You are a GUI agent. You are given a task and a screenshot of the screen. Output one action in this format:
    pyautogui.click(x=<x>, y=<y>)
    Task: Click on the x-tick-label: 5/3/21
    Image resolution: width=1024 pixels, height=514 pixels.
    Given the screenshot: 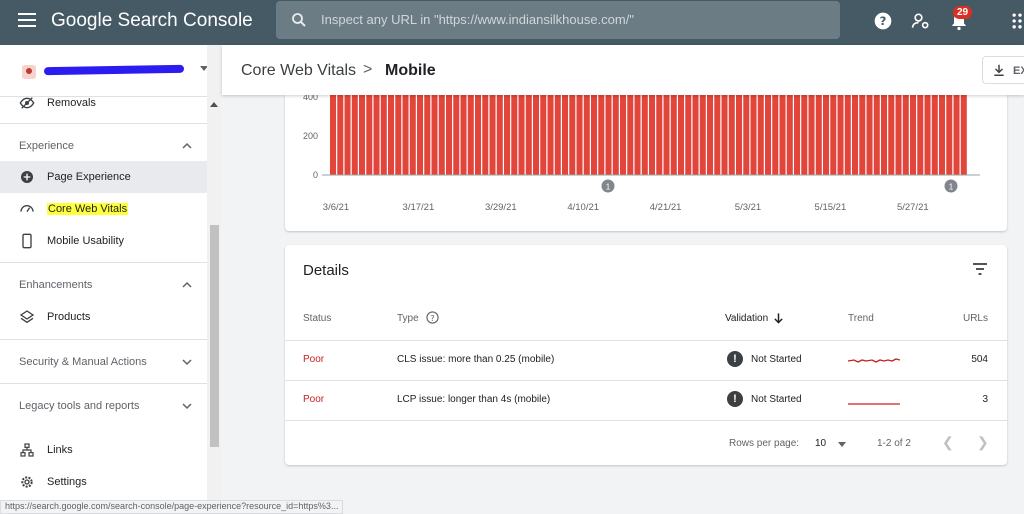 What is the action you would take?
    pyautogui.click(x=748, y=207)
    